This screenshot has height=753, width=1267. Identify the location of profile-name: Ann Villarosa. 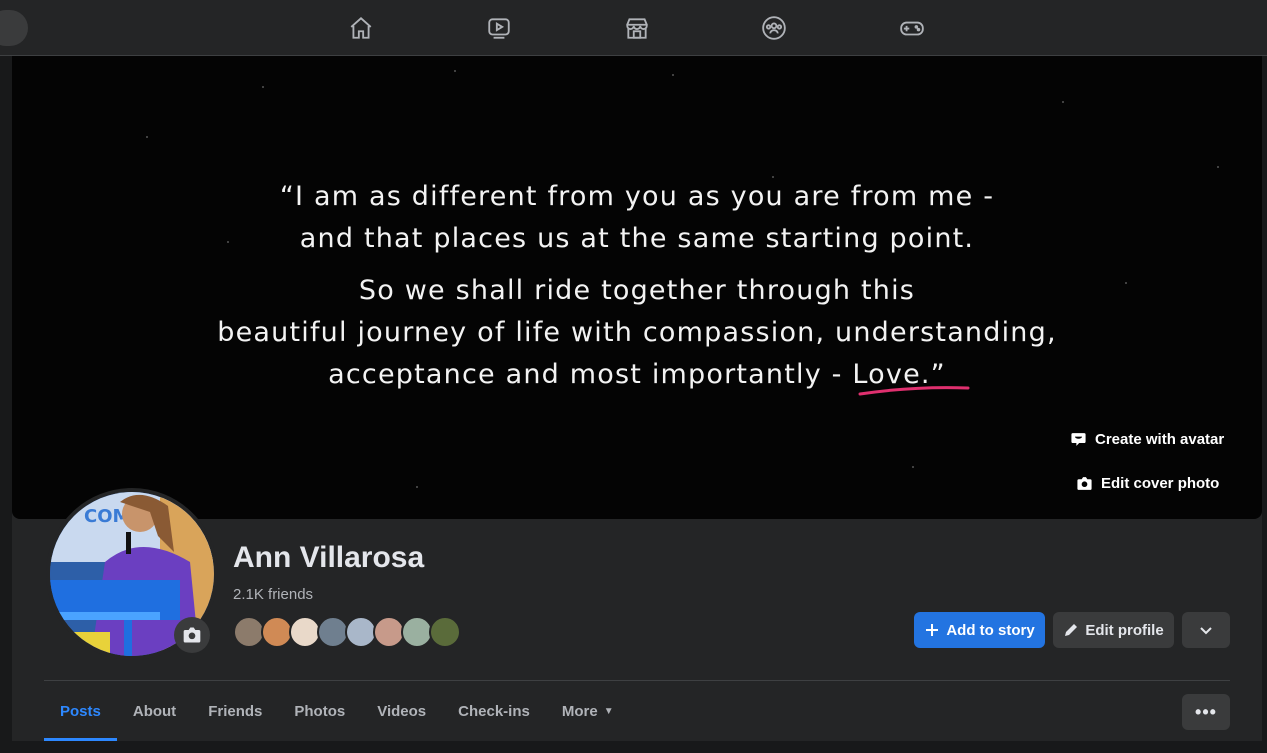
(329, 557).